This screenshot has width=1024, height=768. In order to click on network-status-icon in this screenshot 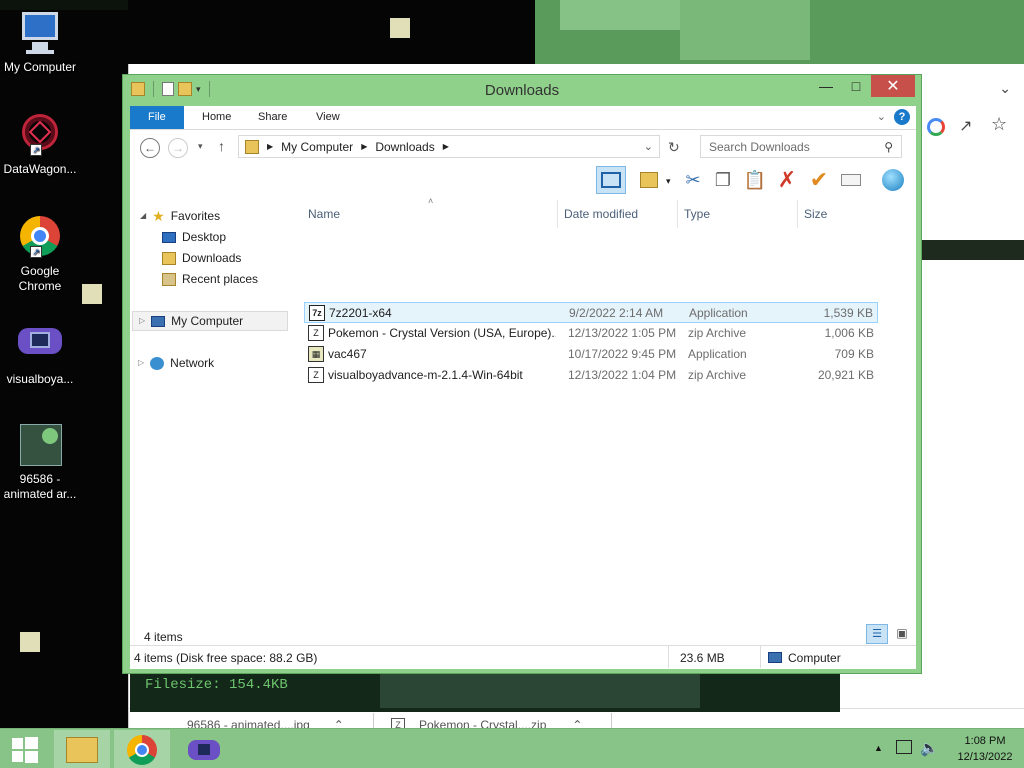, I will do `click(904, 747)`.